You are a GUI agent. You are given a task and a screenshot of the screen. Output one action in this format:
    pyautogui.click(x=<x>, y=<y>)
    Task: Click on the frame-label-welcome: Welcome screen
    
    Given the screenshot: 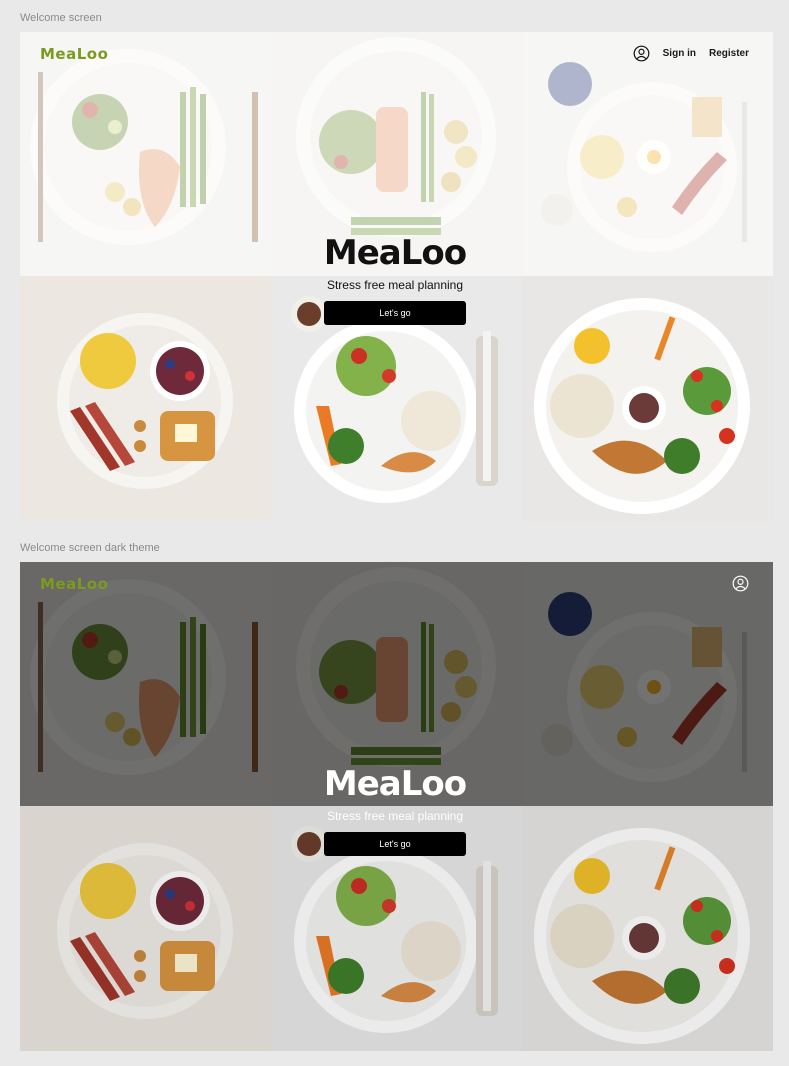 What is the action you would take?
    pyautogui.click(x=61, y=18)
    